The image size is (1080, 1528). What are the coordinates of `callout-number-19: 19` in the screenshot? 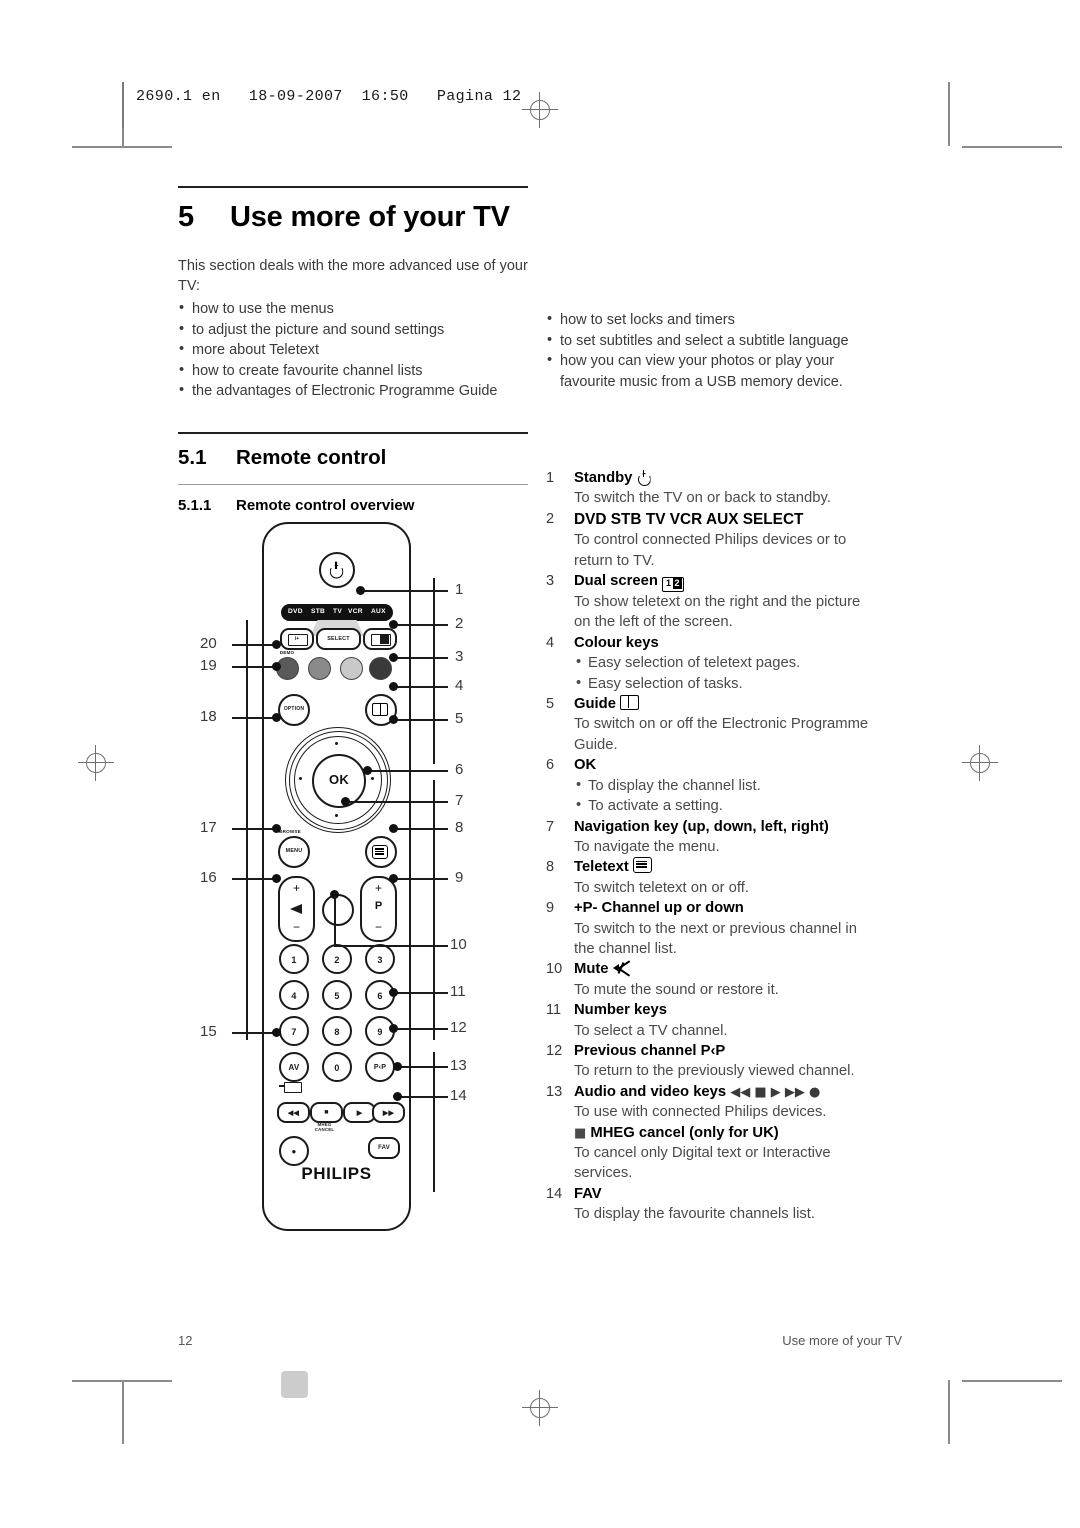 It's located at (208, 665).